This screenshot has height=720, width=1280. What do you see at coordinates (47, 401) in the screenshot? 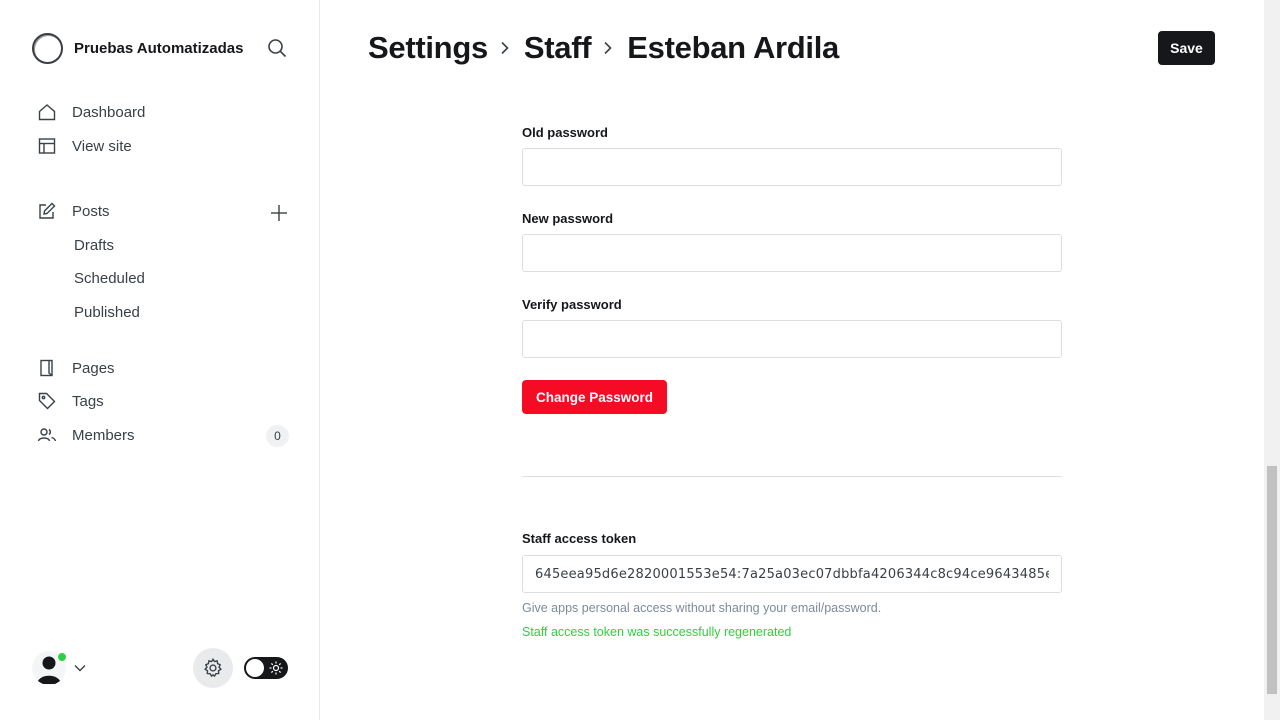
I see `tag-icon` at bounding box center [47, 401].